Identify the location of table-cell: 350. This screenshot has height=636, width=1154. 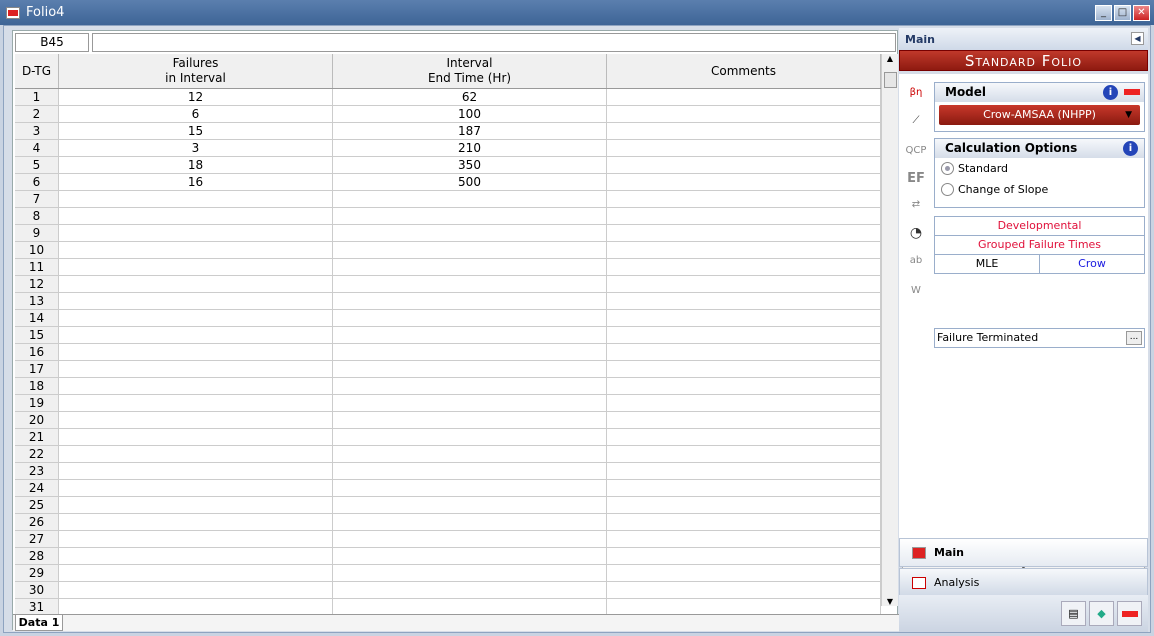
(470, 165).